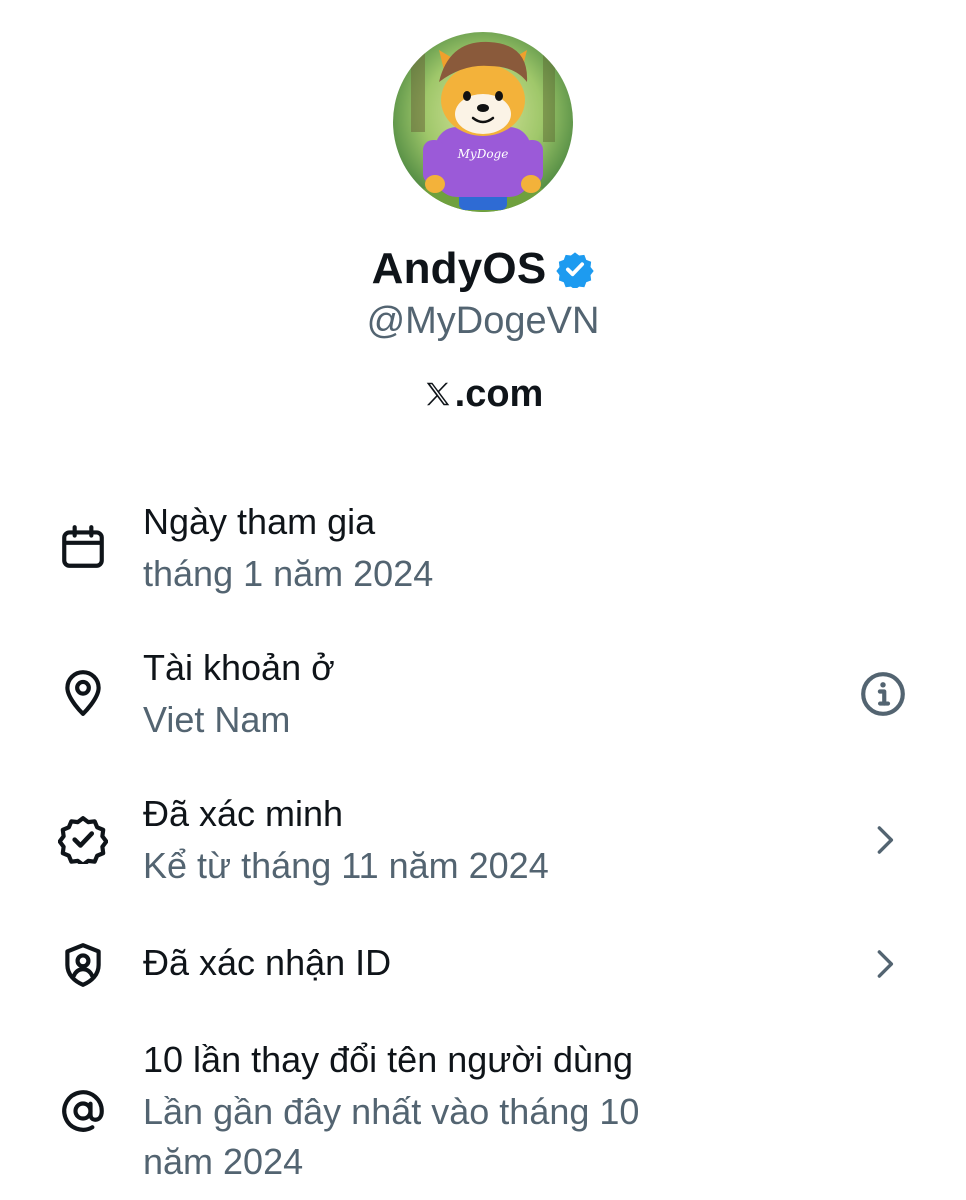 The width and height of the screenshot is (966, 1200). What do you see at coordinates (459, 268) in the screenshot?
I see `display-name: AndyOS` at bounding box center [459, 268].